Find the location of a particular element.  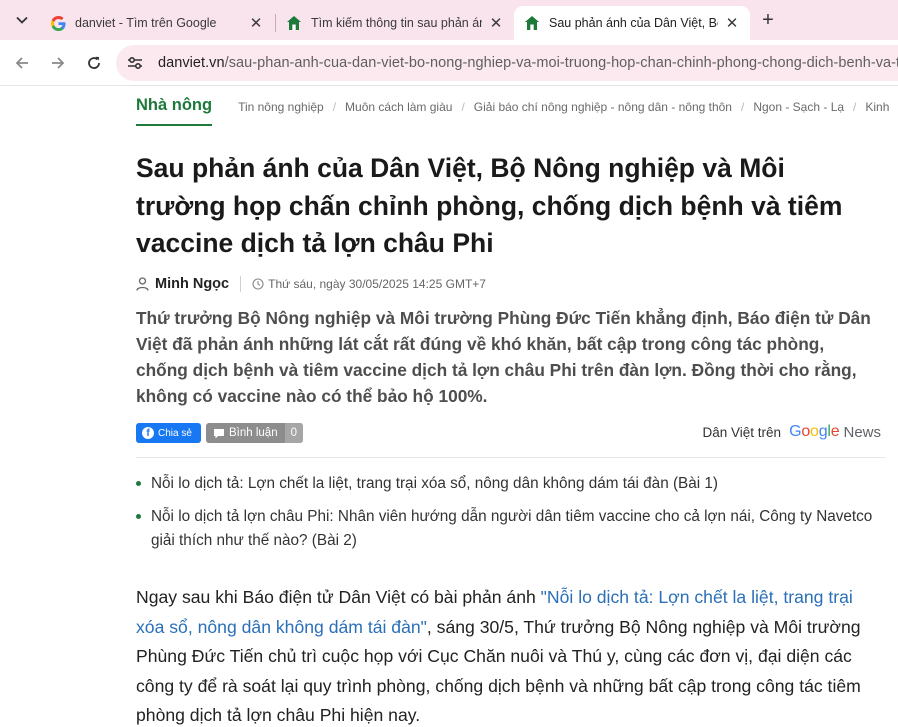

arrow-left-icon is located at coordinates (21, 63).